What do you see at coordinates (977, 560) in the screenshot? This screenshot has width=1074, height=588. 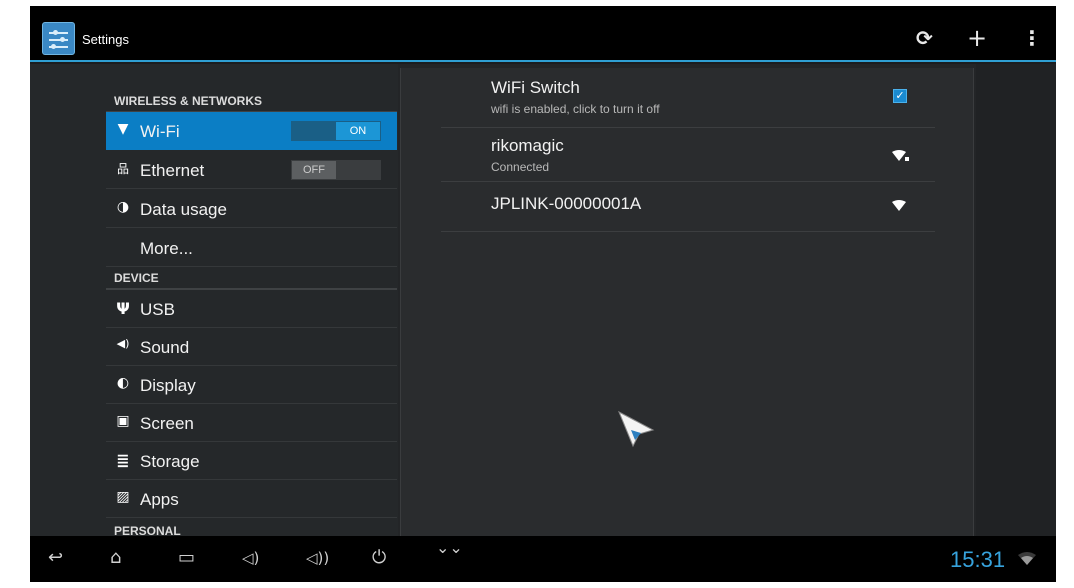 I see `clock: 15:31` at bounding box center [977, 560].